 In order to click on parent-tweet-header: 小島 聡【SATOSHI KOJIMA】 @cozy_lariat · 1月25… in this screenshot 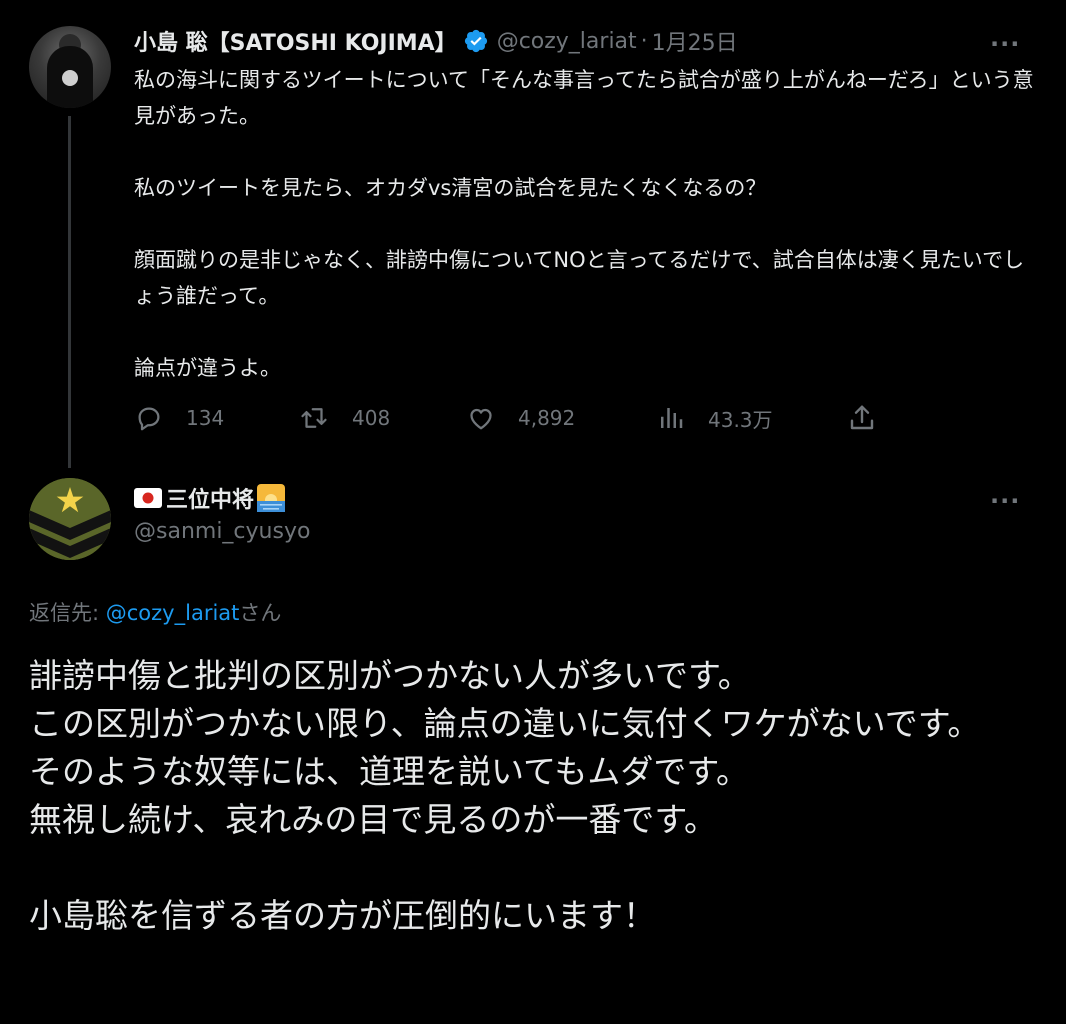, I will do `click(436, 41)`.